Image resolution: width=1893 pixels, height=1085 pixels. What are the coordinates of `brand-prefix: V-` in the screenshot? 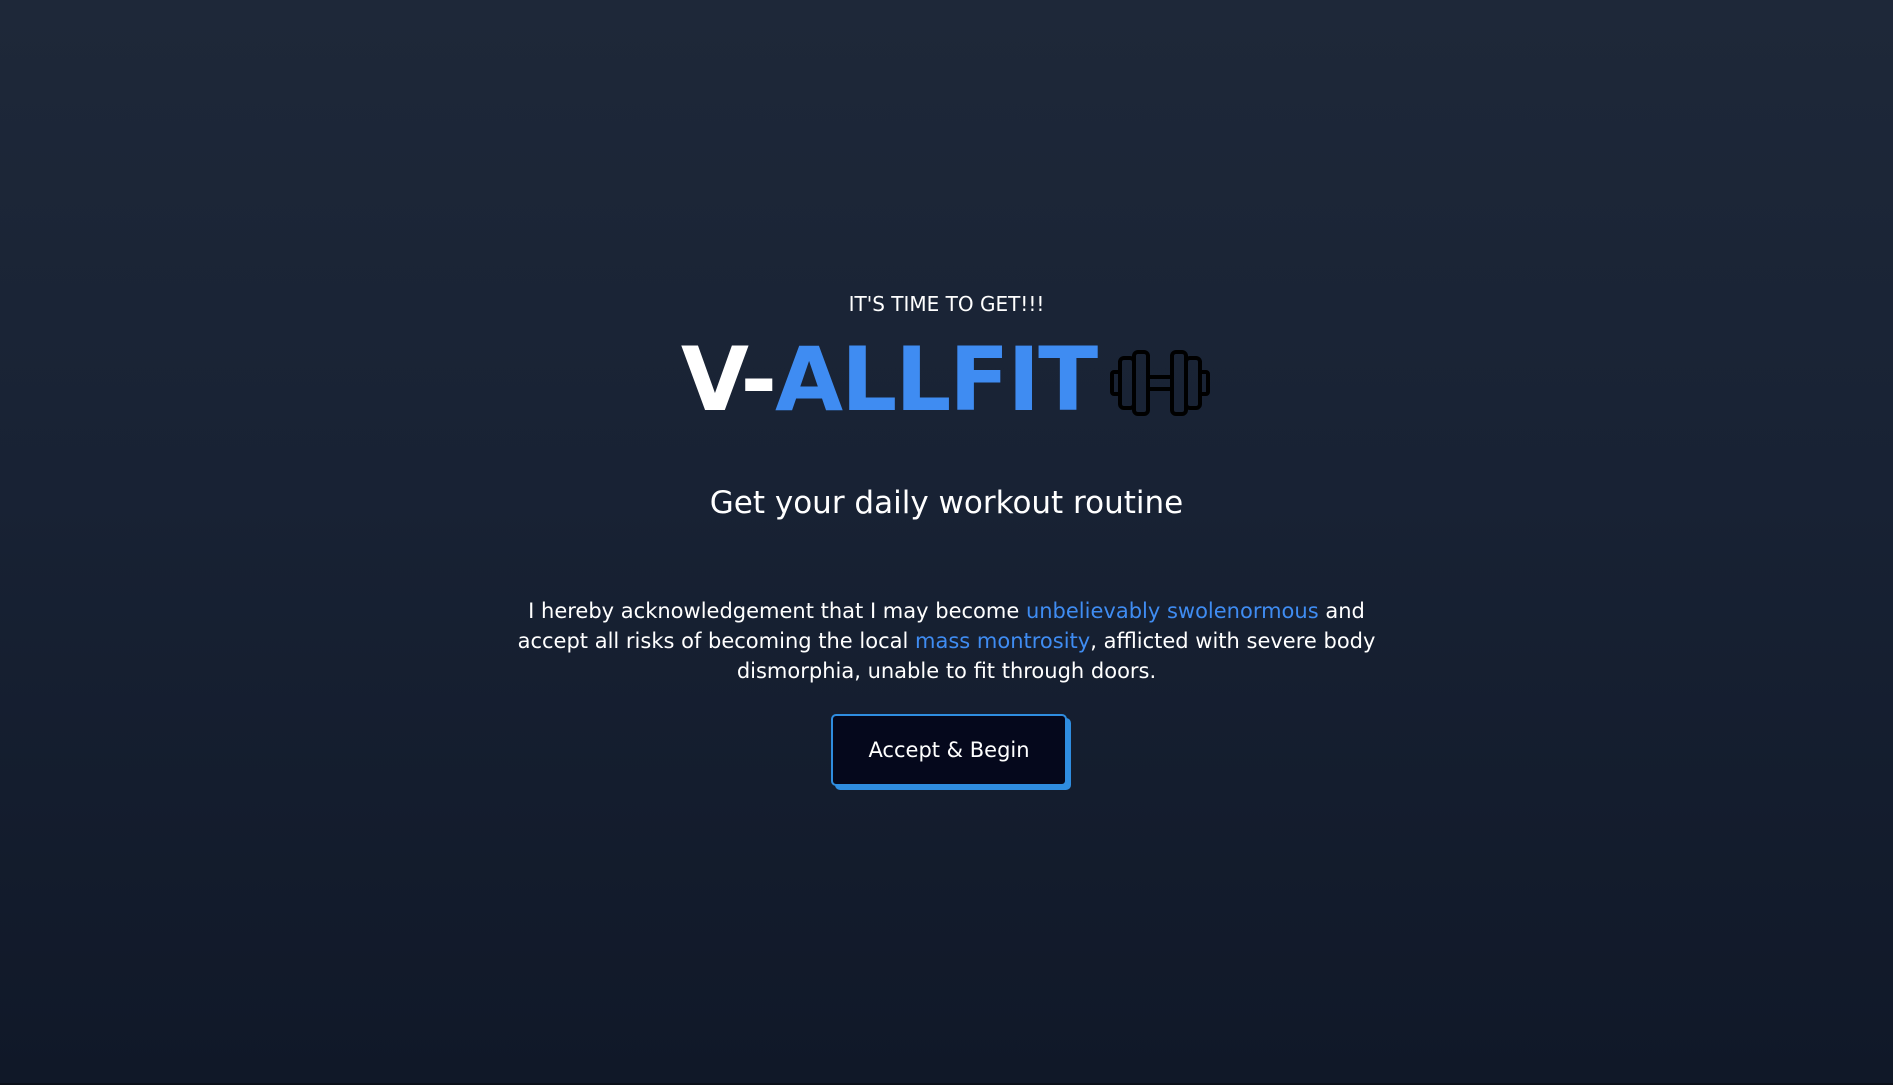 It's located at (728, 379).